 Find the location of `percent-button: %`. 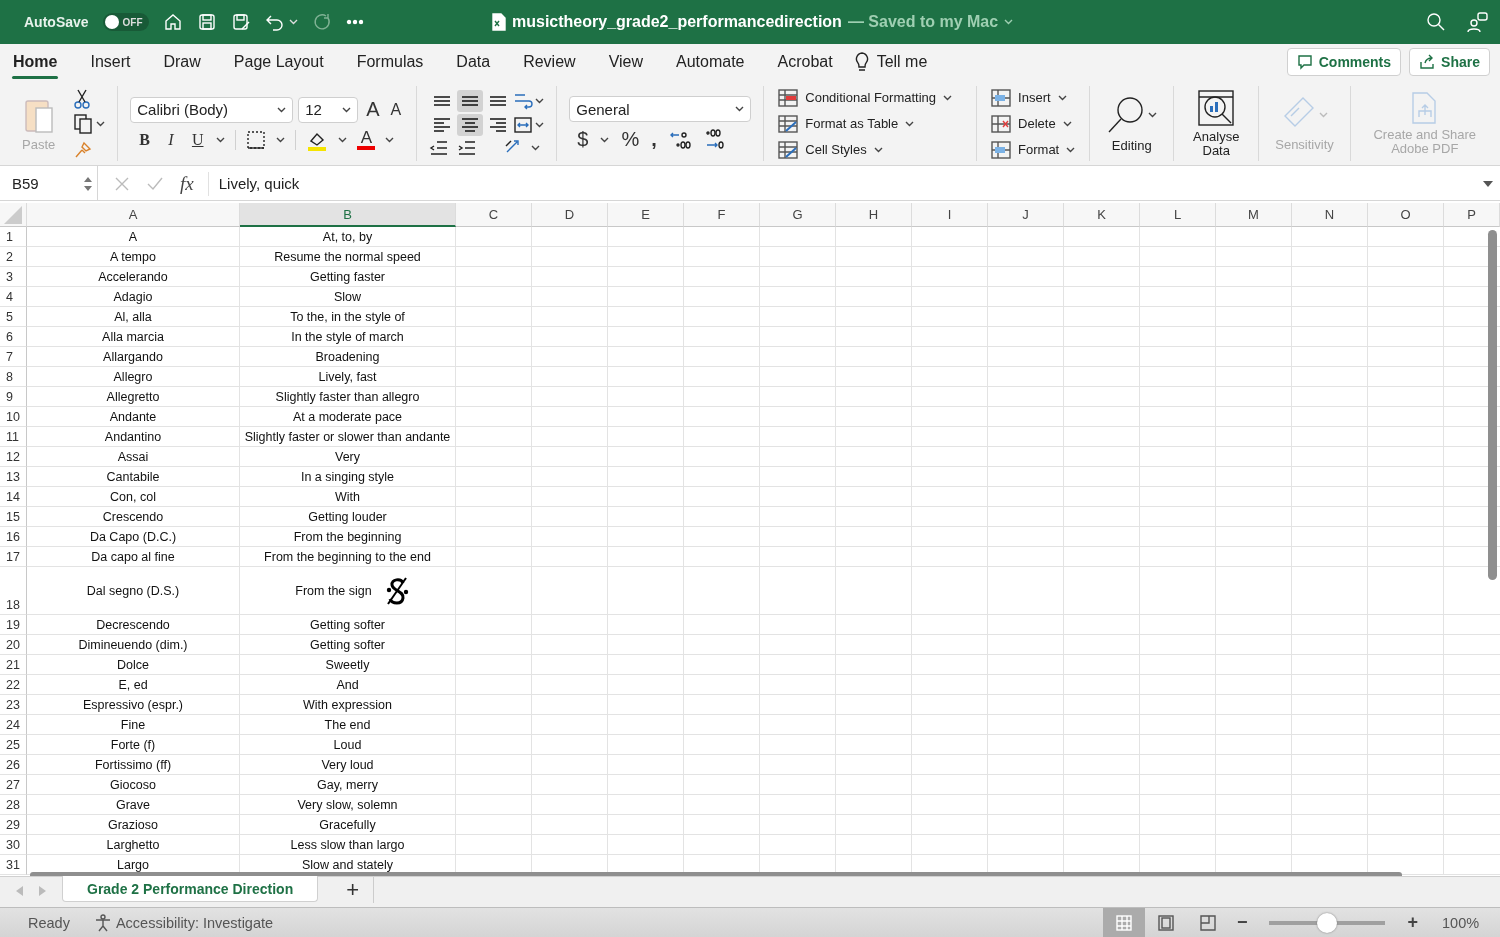

percent-button: % is located at coordinates (630, 139).